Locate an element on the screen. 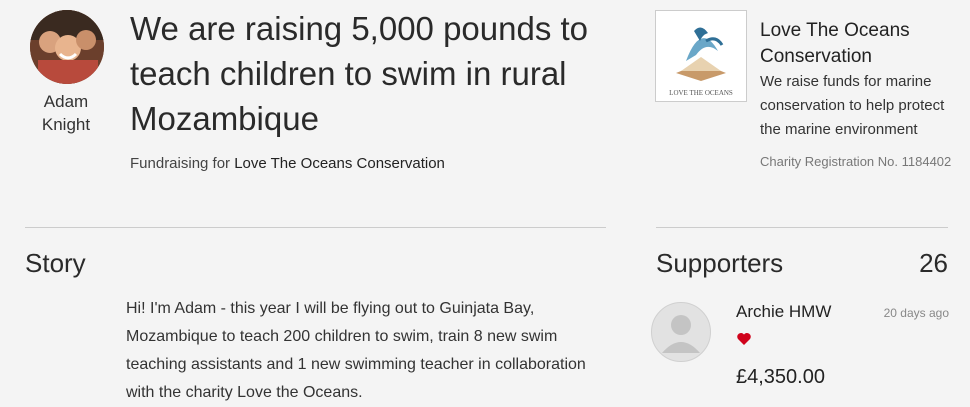 The height and width of the screenshot is (407, 970). charity-link: Love The Oceans Conservation is located at coordinates (339, 163).